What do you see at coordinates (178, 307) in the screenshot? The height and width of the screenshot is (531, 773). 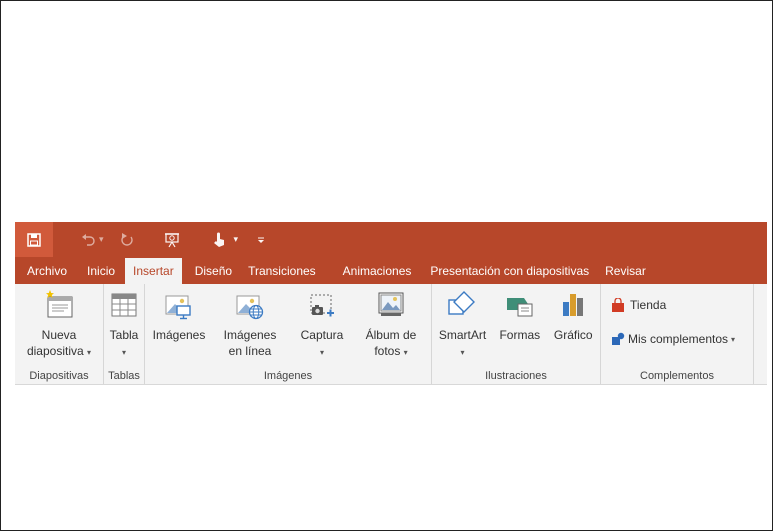 I see `pictures-icon` at bounding box center [178, 307].